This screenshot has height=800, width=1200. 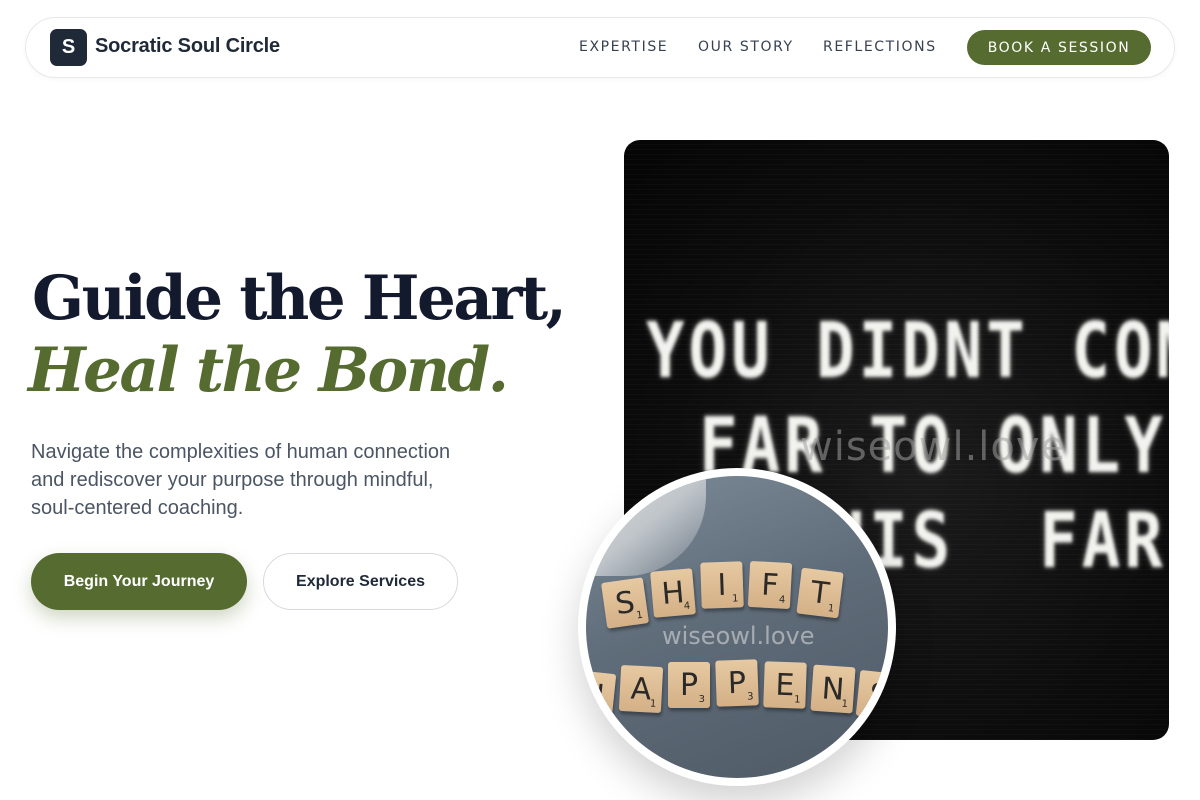 What do you see at coordinates (646, 526) in the screenshot?
I see `cloth-texture` at bounding box center [646, 526].